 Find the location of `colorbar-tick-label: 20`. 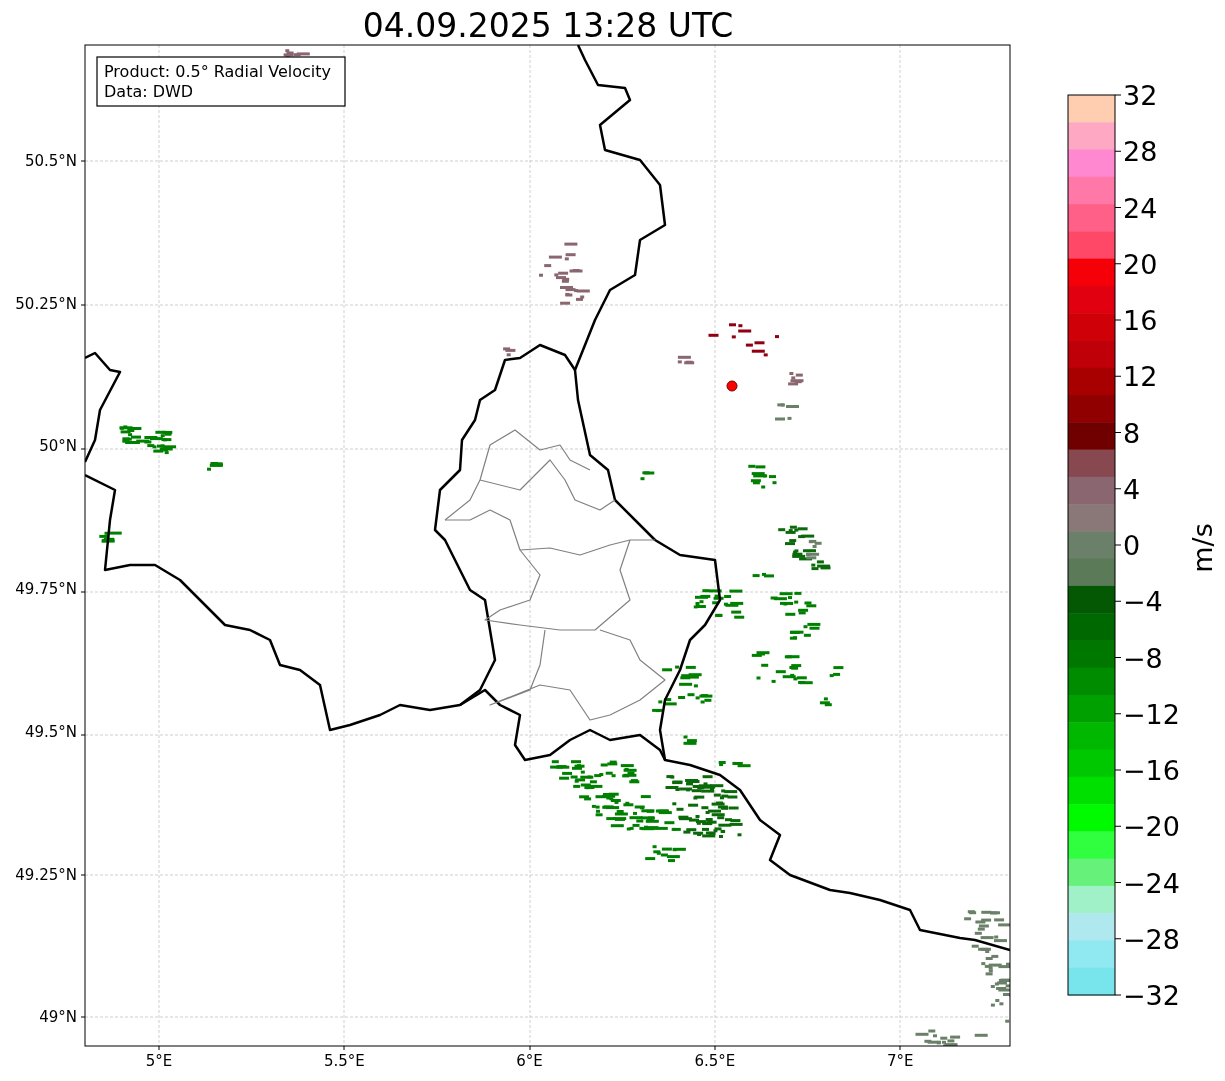

colorbar-tick-label: 20 is located at coordinates (1140, 264).